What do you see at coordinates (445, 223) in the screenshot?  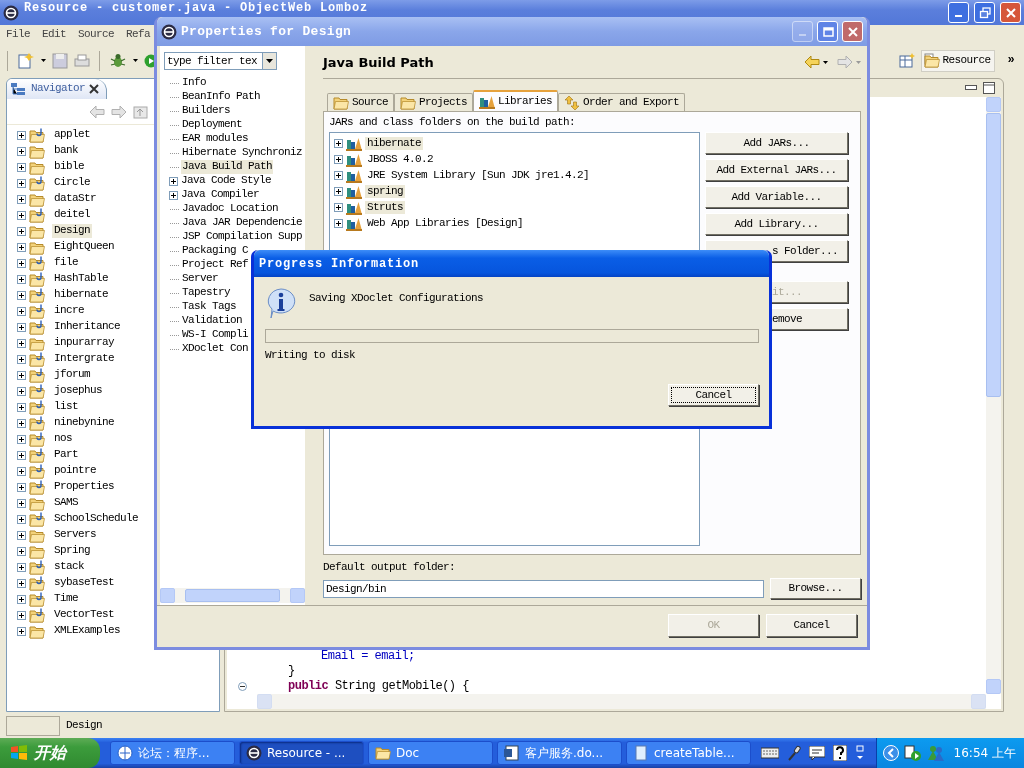 I see `library-item: Web App Libraries [Design]` at bounding box center [445, 223].